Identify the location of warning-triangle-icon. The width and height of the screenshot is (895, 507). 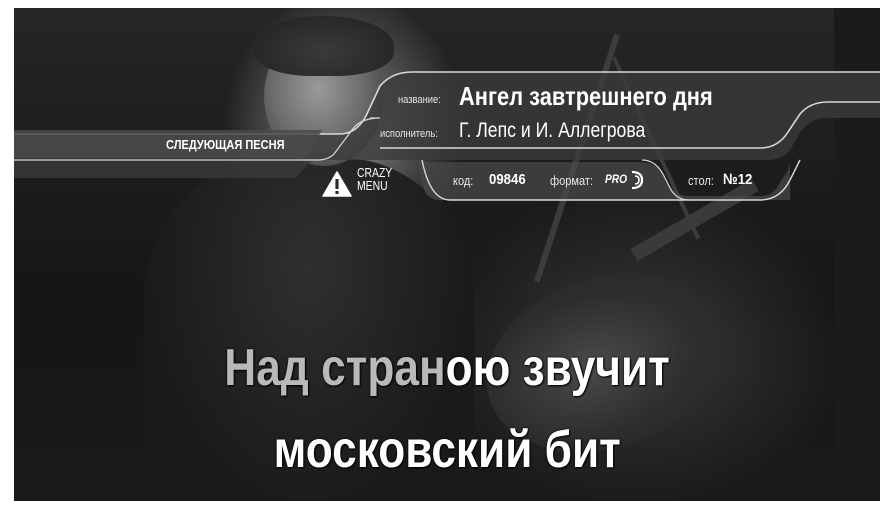
(337, 184).